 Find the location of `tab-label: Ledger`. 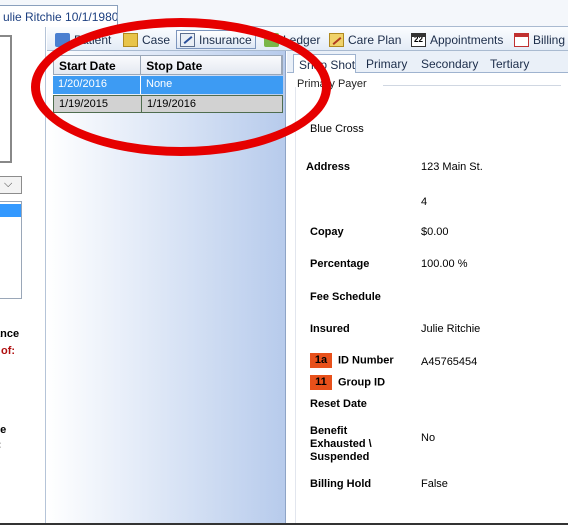

tab-label: Ledger is located at coordinates (302, 39).